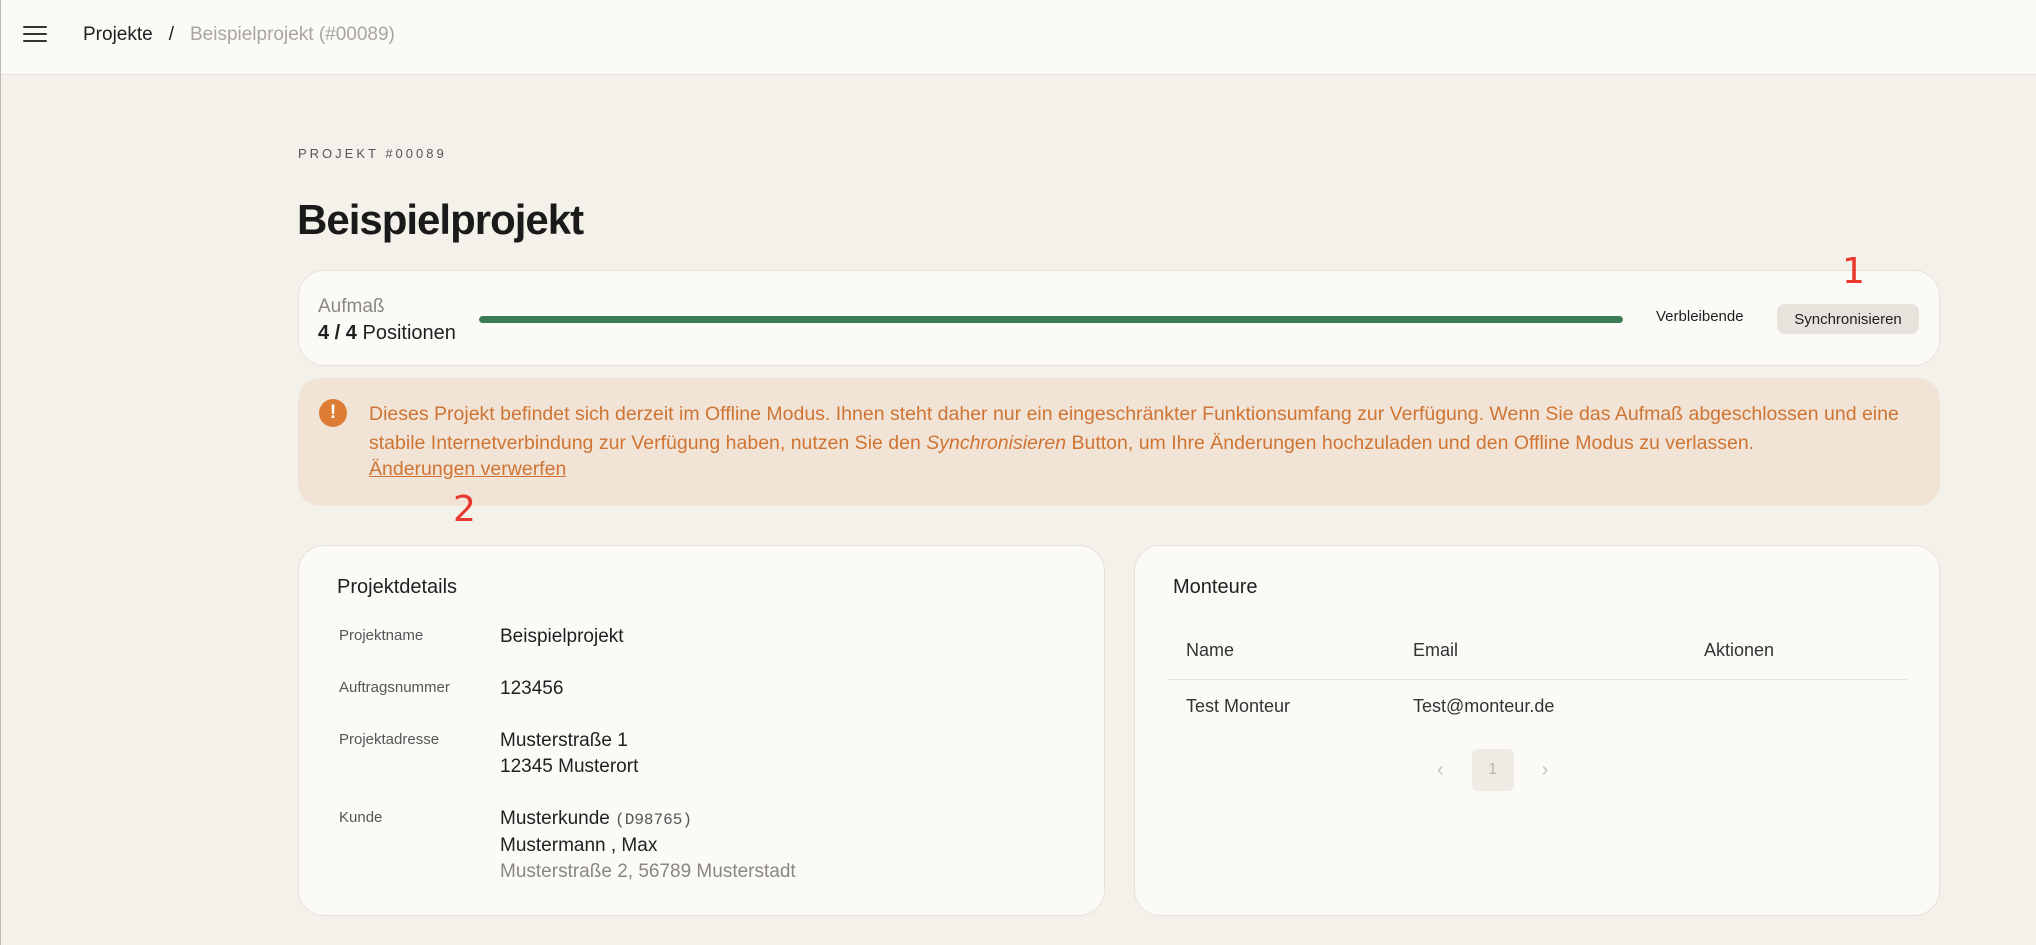 The width and height of the screenshot is (2036, 945). I want to click on page-button-1: 1, so click(1492, 770).